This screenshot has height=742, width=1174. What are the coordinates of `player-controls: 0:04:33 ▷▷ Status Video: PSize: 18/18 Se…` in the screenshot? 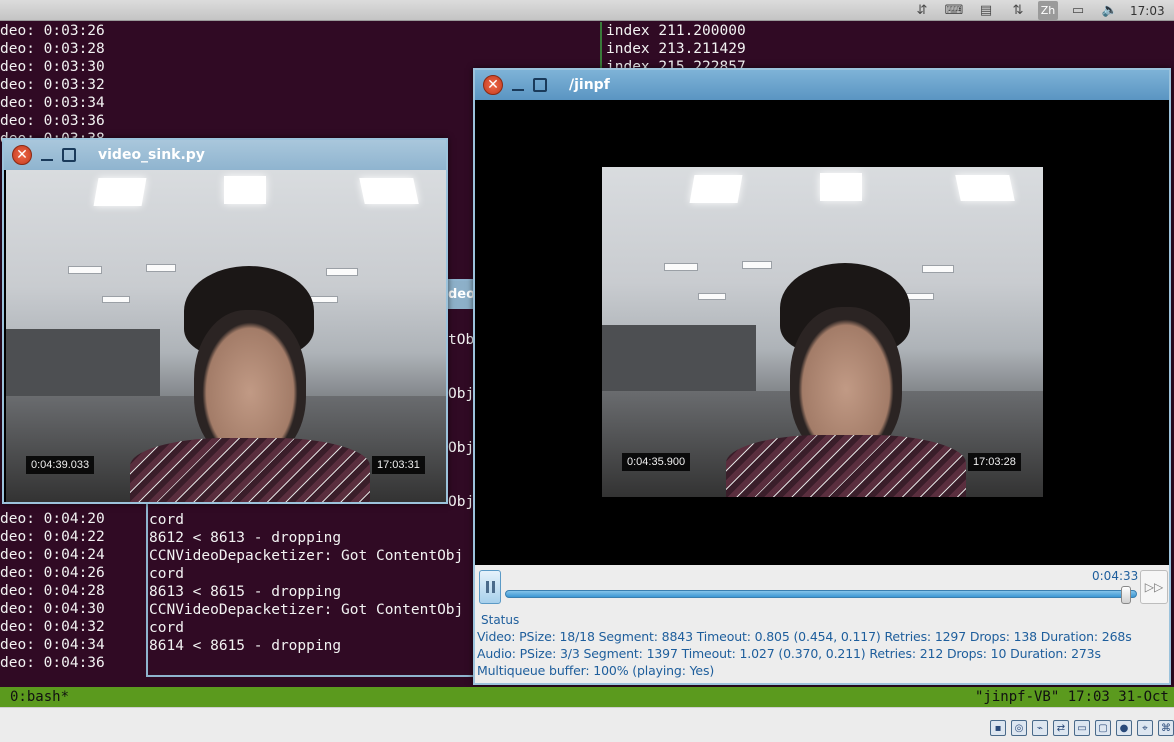 It's located at (822, 624).